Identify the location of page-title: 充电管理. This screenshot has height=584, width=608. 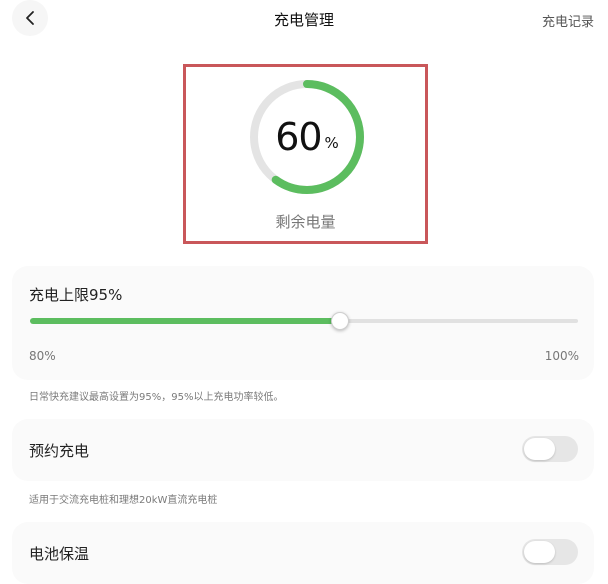
(303, 20).